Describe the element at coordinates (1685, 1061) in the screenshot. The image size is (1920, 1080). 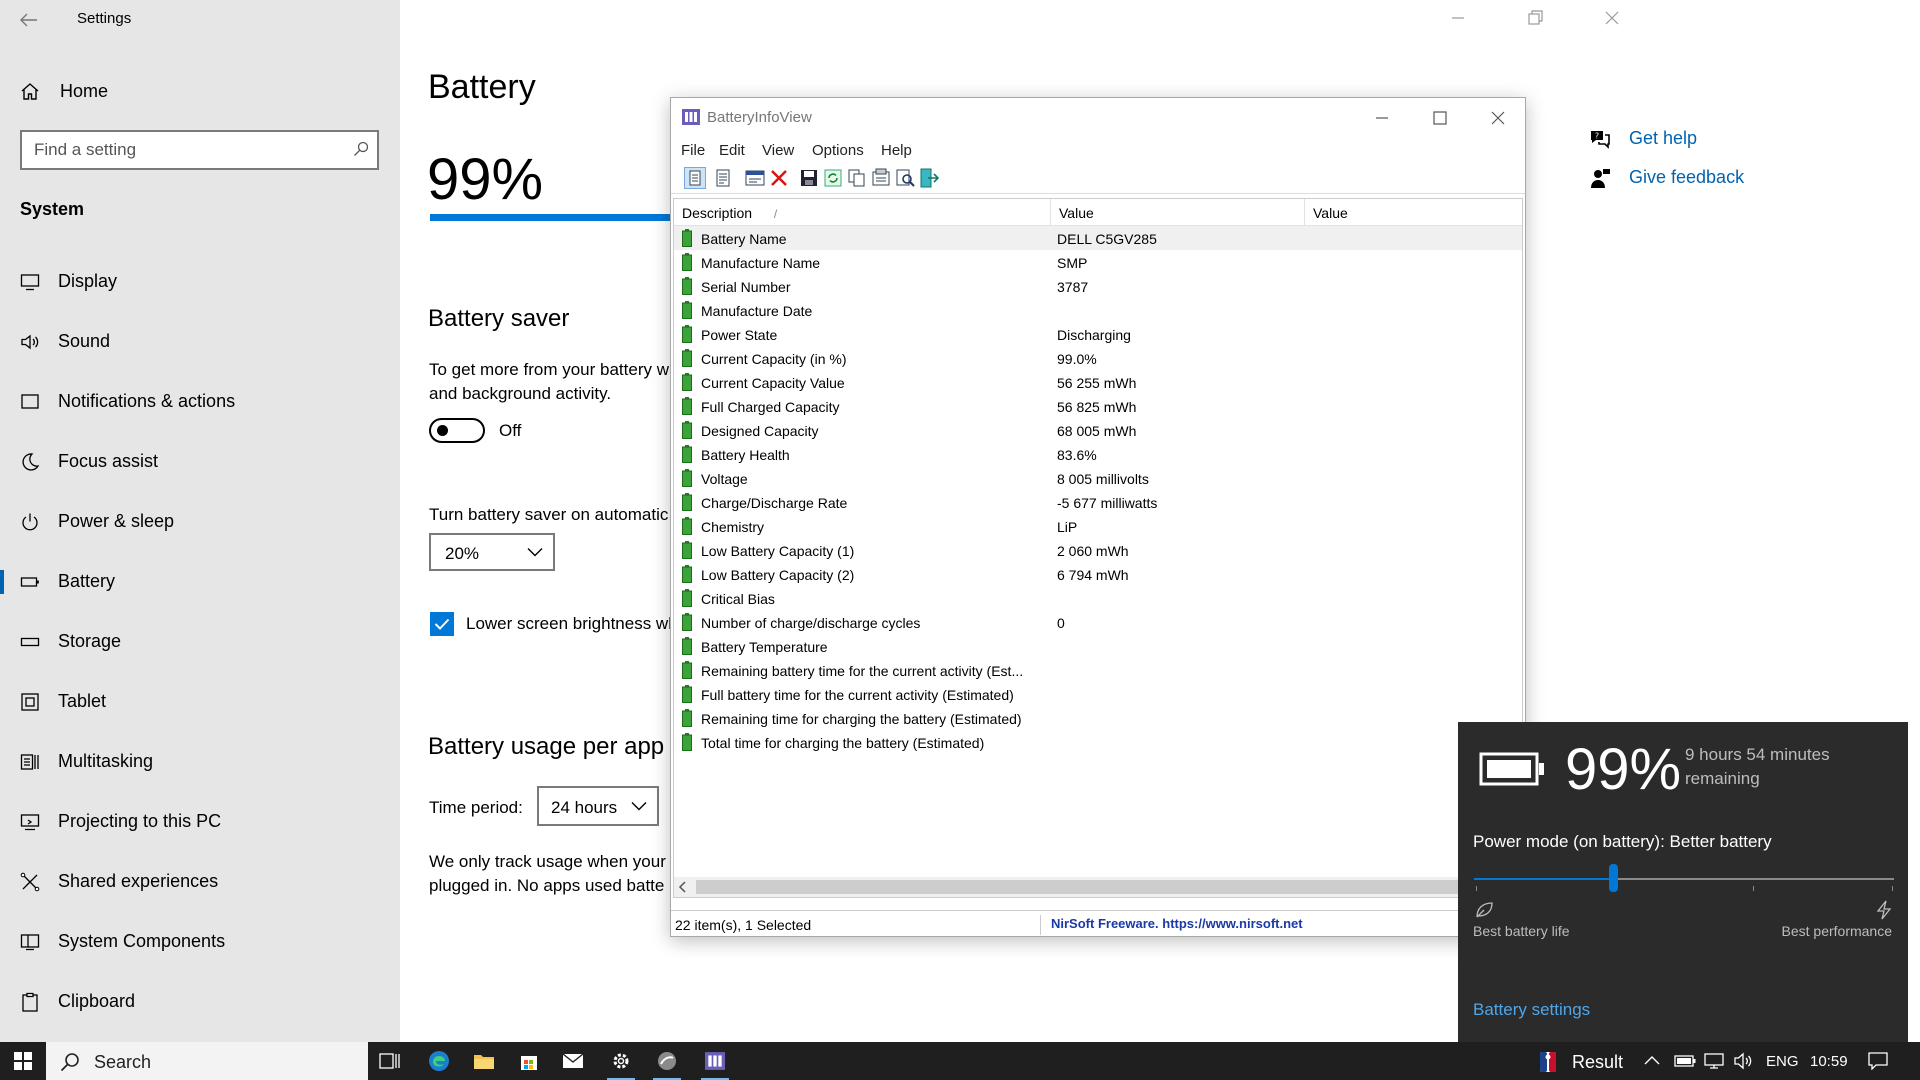
I see `battery-tray-icon` at that location.